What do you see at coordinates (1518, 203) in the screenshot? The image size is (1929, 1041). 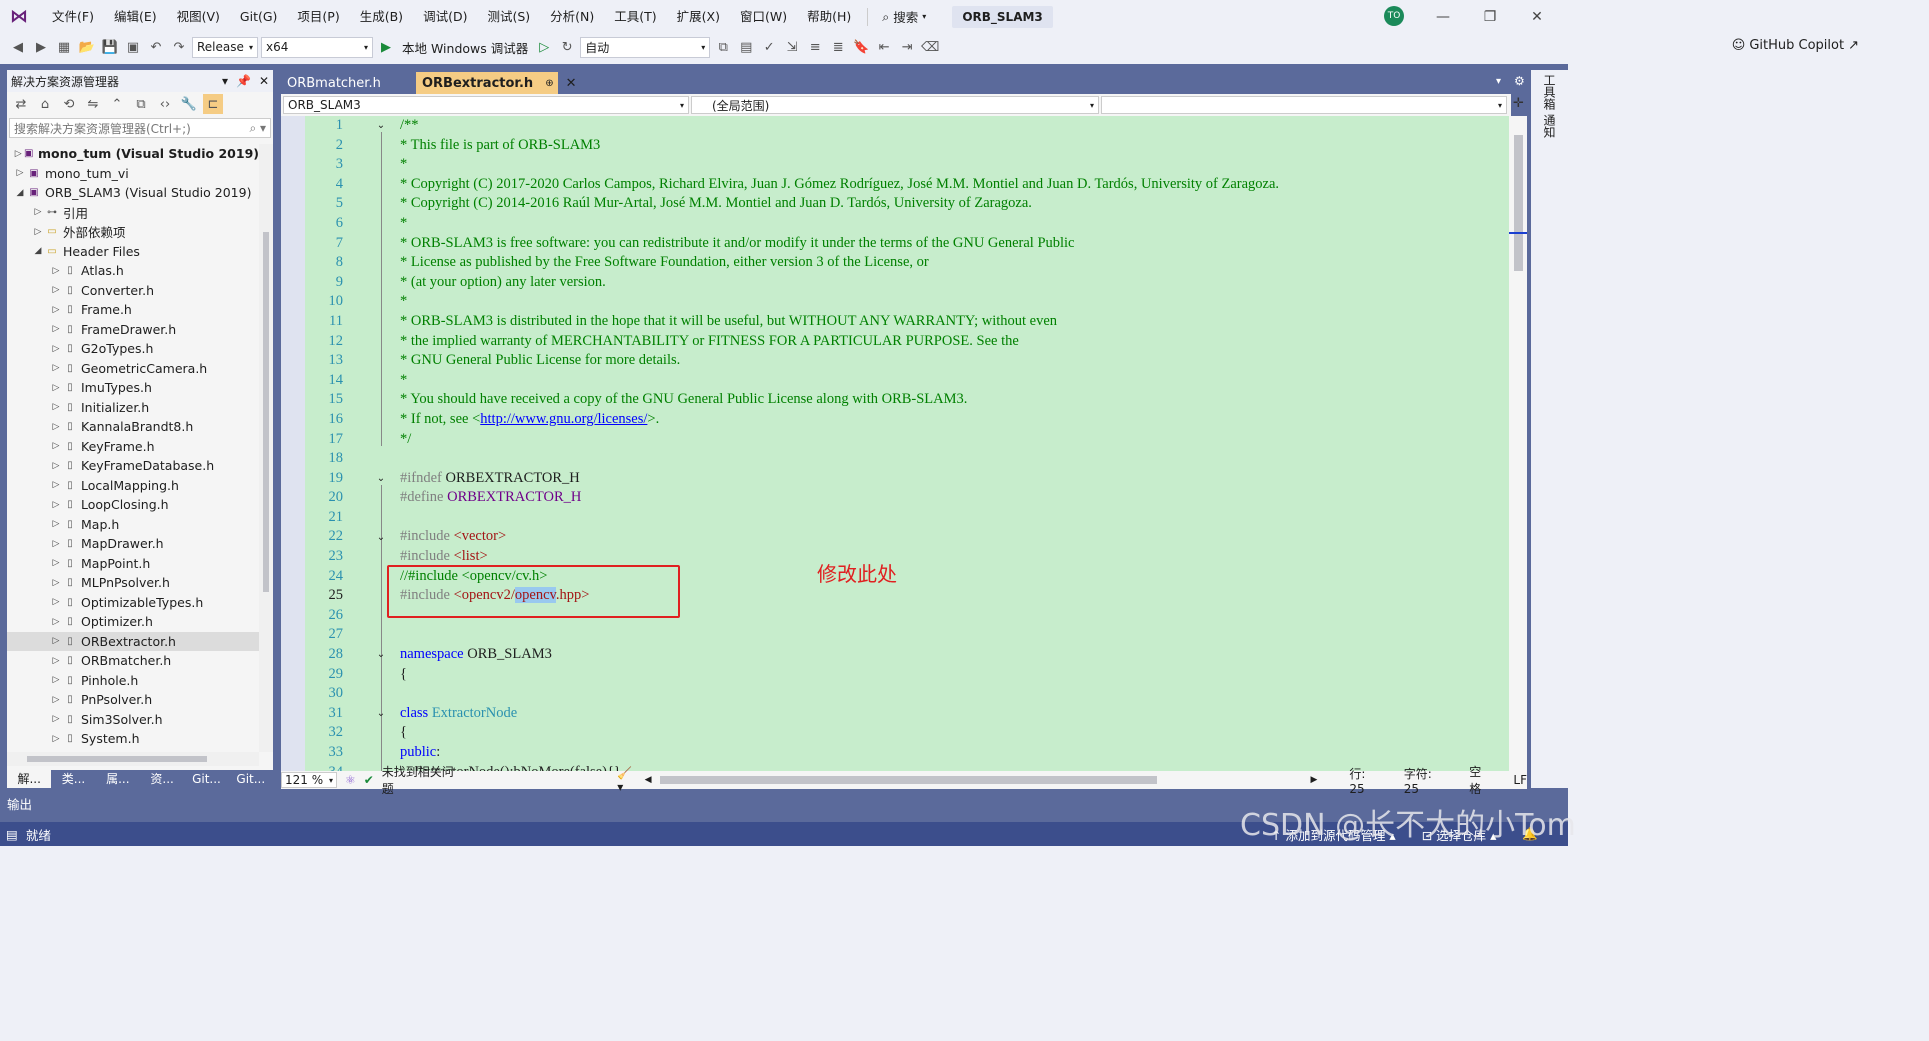 I see `editor-scroll-thumb` at bounding box center [1518, 203].